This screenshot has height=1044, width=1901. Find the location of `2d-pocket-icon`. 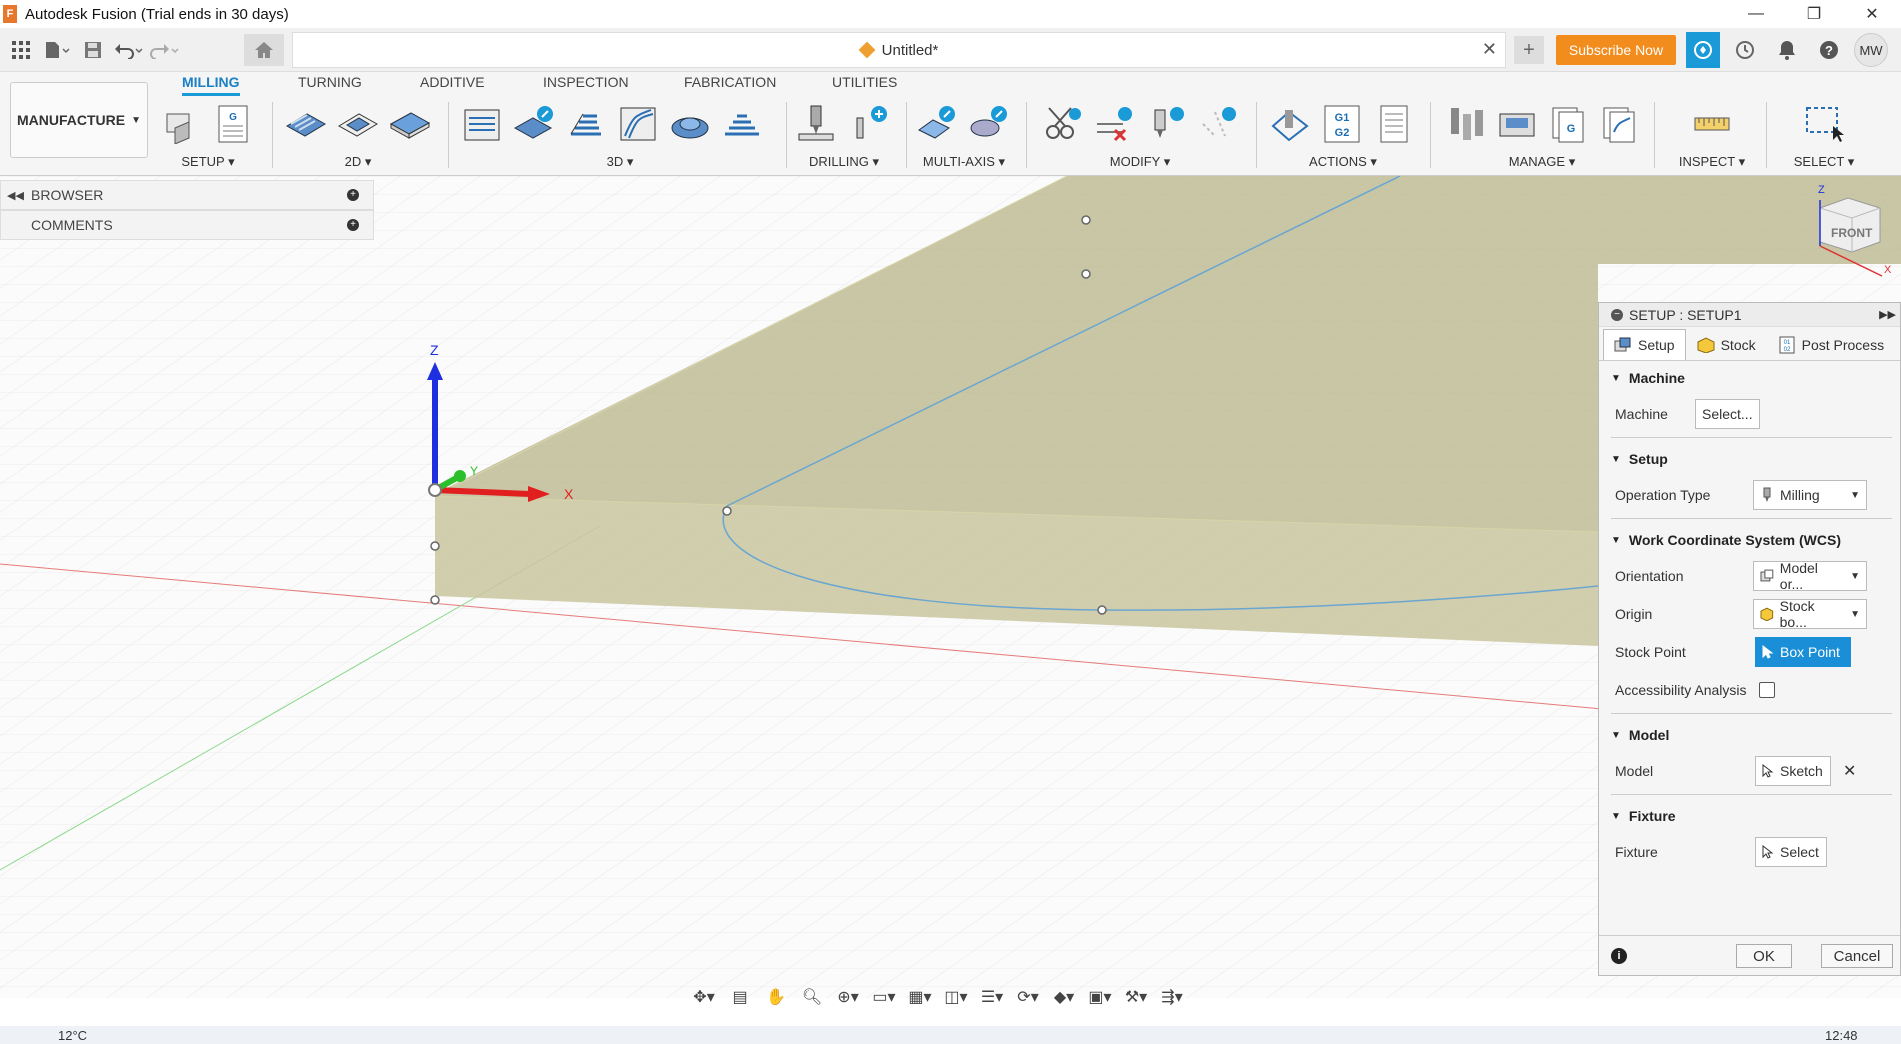

2d-pocket-icon is located at coordinates (358, 124).